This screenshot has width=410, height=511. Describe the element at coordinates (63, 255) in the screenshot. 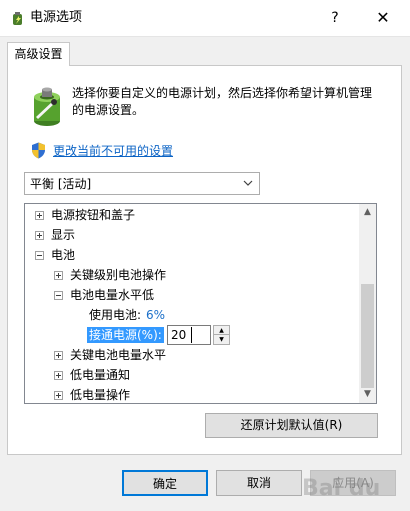

I see `tree-item-battery: 电池` at that location.